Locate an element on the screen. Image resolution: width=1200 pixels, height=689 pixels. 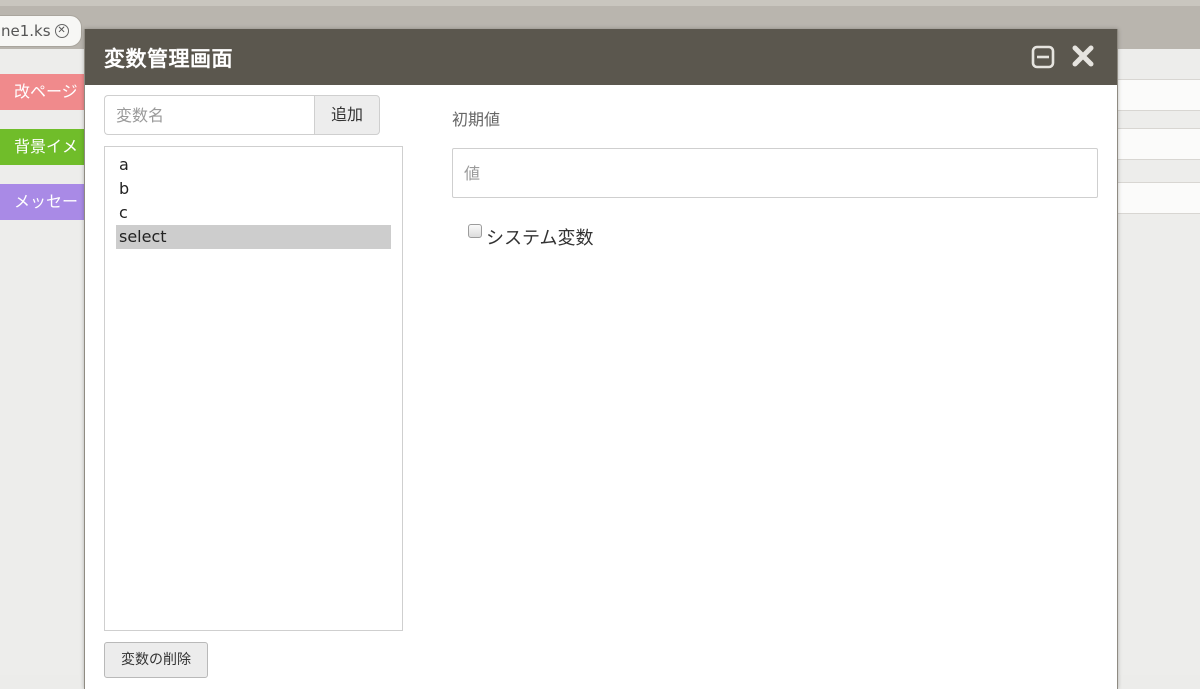
variable-list-item: a is located at coordinates (253, 165).